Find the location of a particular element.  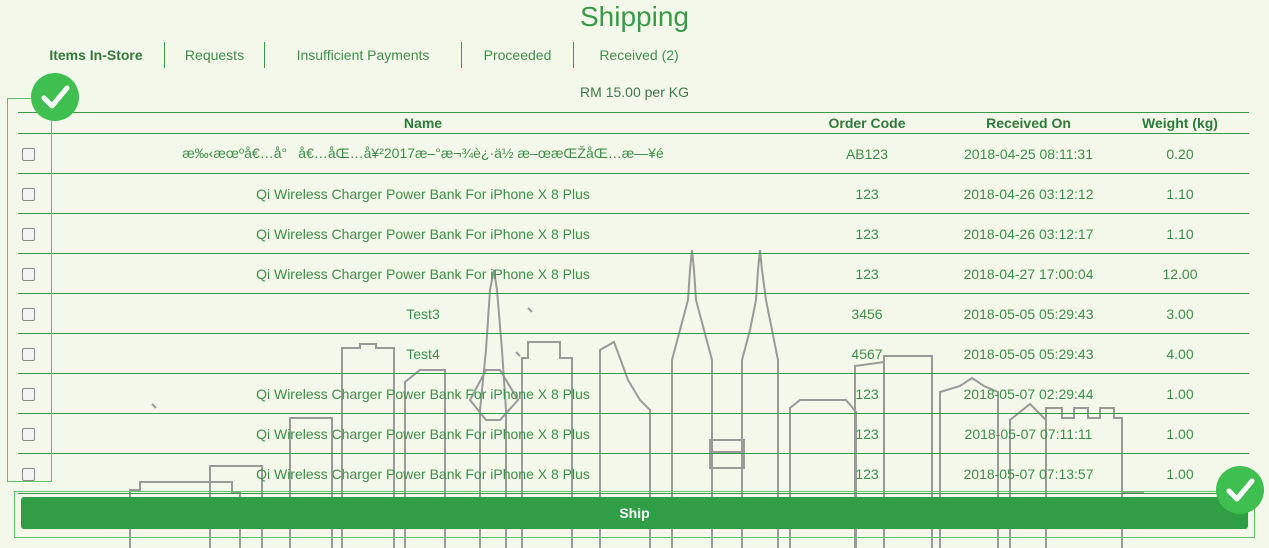

received-on: 2018-05-07 07:11:11 is located at coordinates (1028, 433).